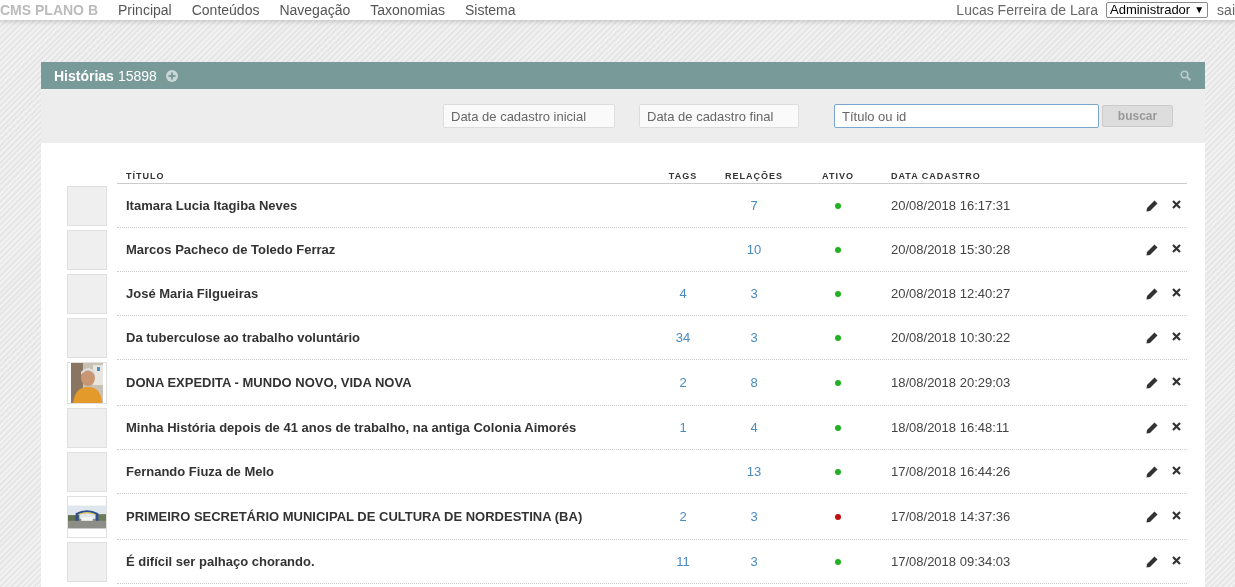  I want to click on tags-count: 11, so click(683, 561).